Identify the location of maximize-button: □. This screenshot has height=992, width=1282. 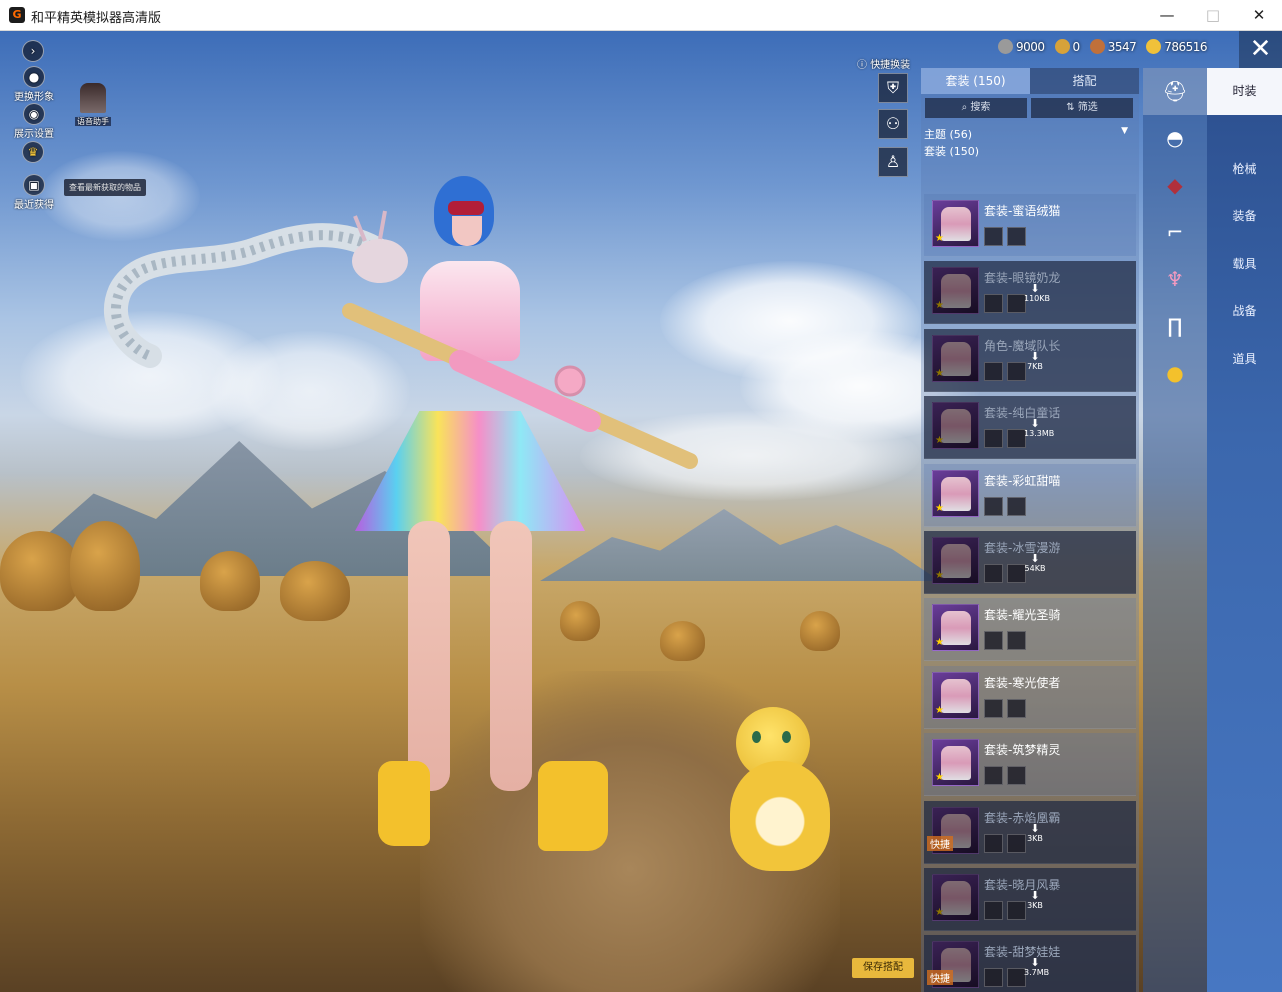
(1213, 15).